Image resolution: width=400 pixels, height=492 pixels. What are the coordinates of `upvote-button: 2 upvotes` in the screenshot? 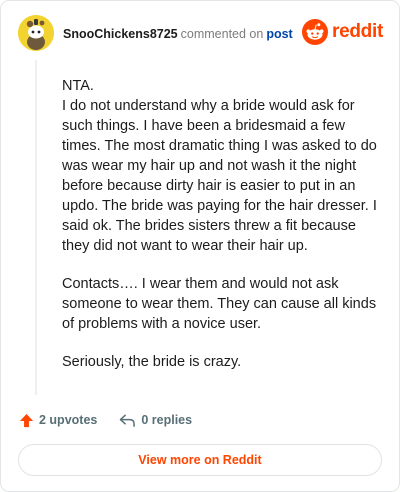 It's located at (58, 420).